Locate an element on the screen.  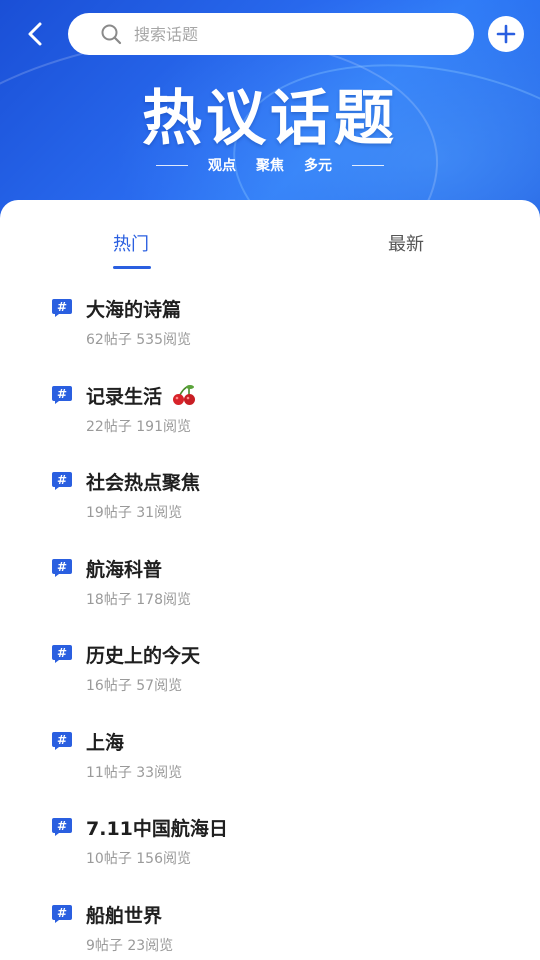
add-topic-button is located at coordinates (506, 34).